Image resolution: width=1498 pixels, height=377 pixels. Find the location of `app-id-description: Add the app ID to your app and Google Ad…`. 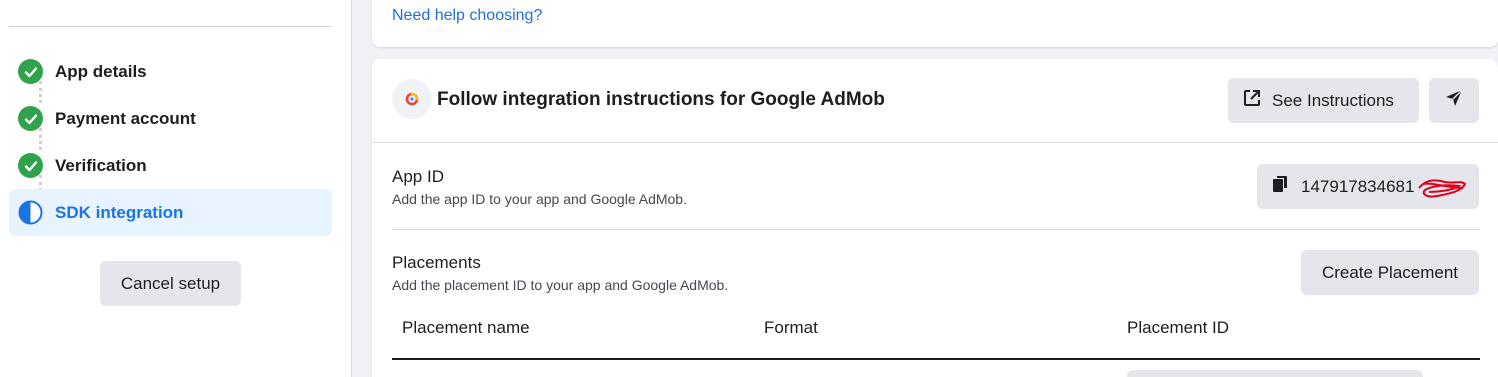

app-id-description: Add the app ID to your app and Google Ad… is located at coordinates (539, 199).